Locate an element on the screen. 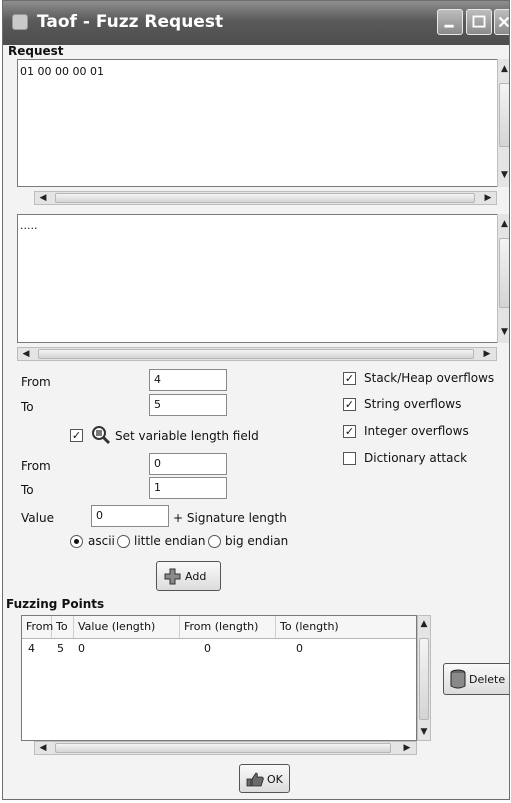 The height and width of the screenshot is (803, 511). magnifier-icon is located at coordinates (101, 435).